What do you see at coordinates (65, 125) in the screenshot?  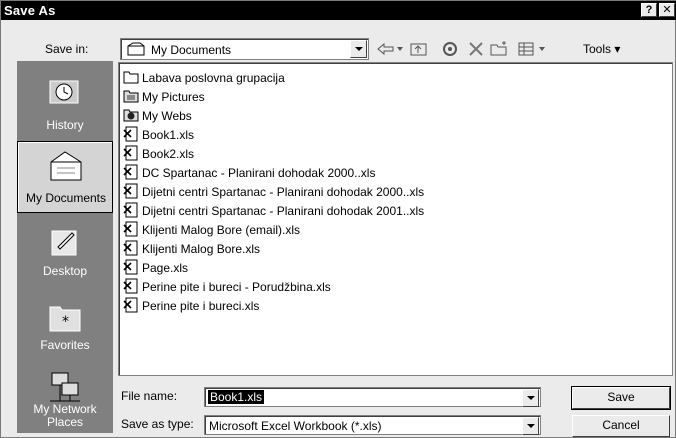 I see `place-label: History` at bounding box center [65, 125].